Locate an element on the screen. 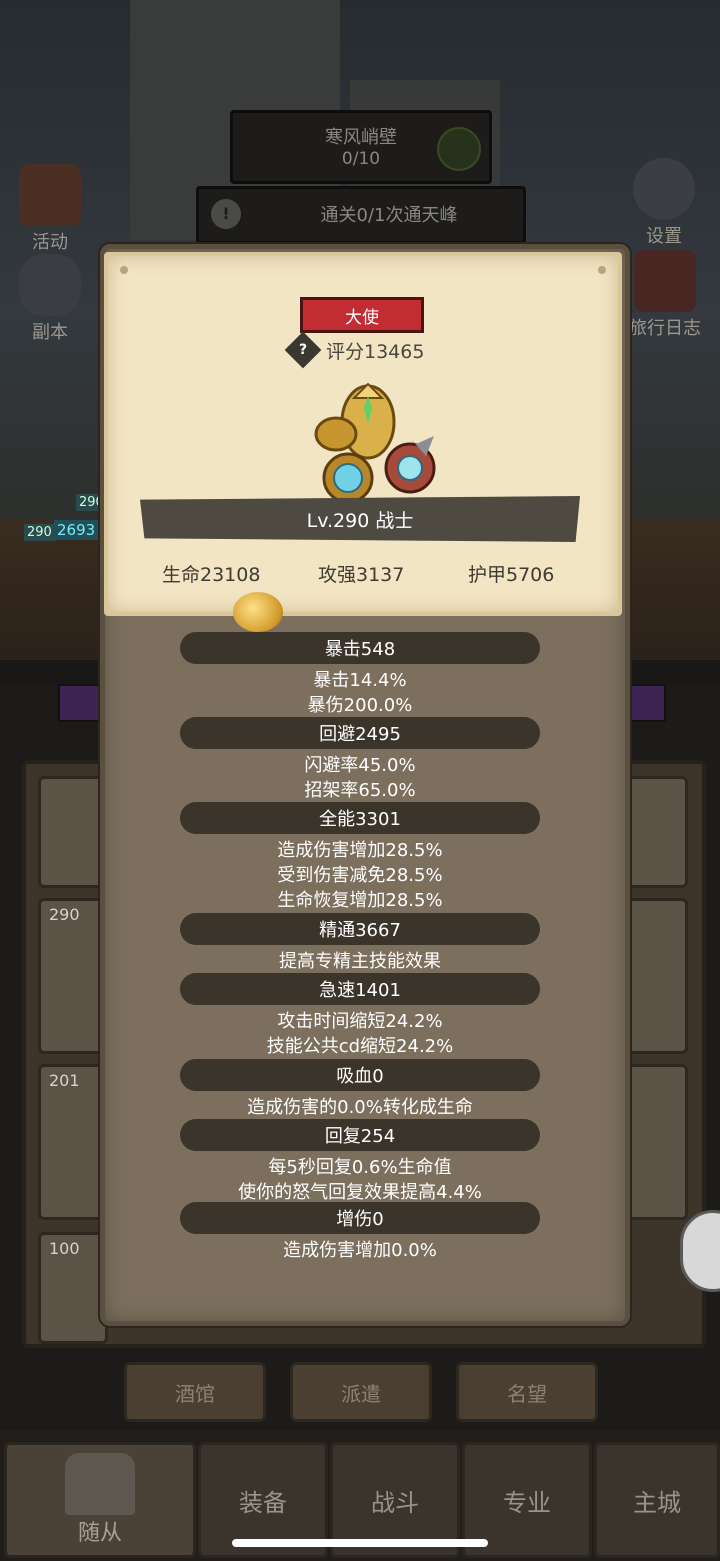  dungeon-label: 副本 is located at coordinates (50, 332).